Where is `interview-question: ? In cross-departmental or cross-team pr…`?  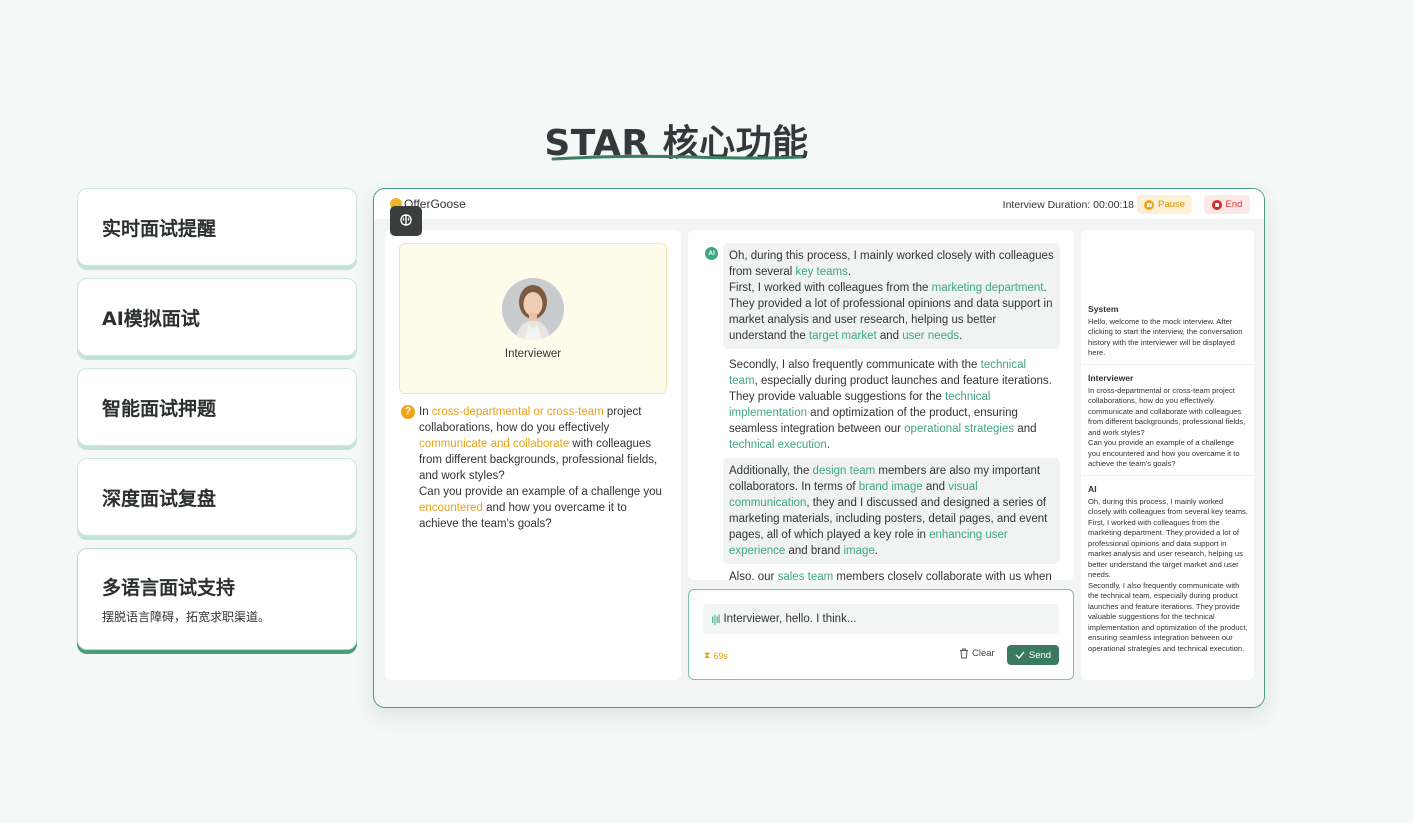 interview-question: ? In cross-departmental or cross-team pr… is located at coordinates (534, 468).